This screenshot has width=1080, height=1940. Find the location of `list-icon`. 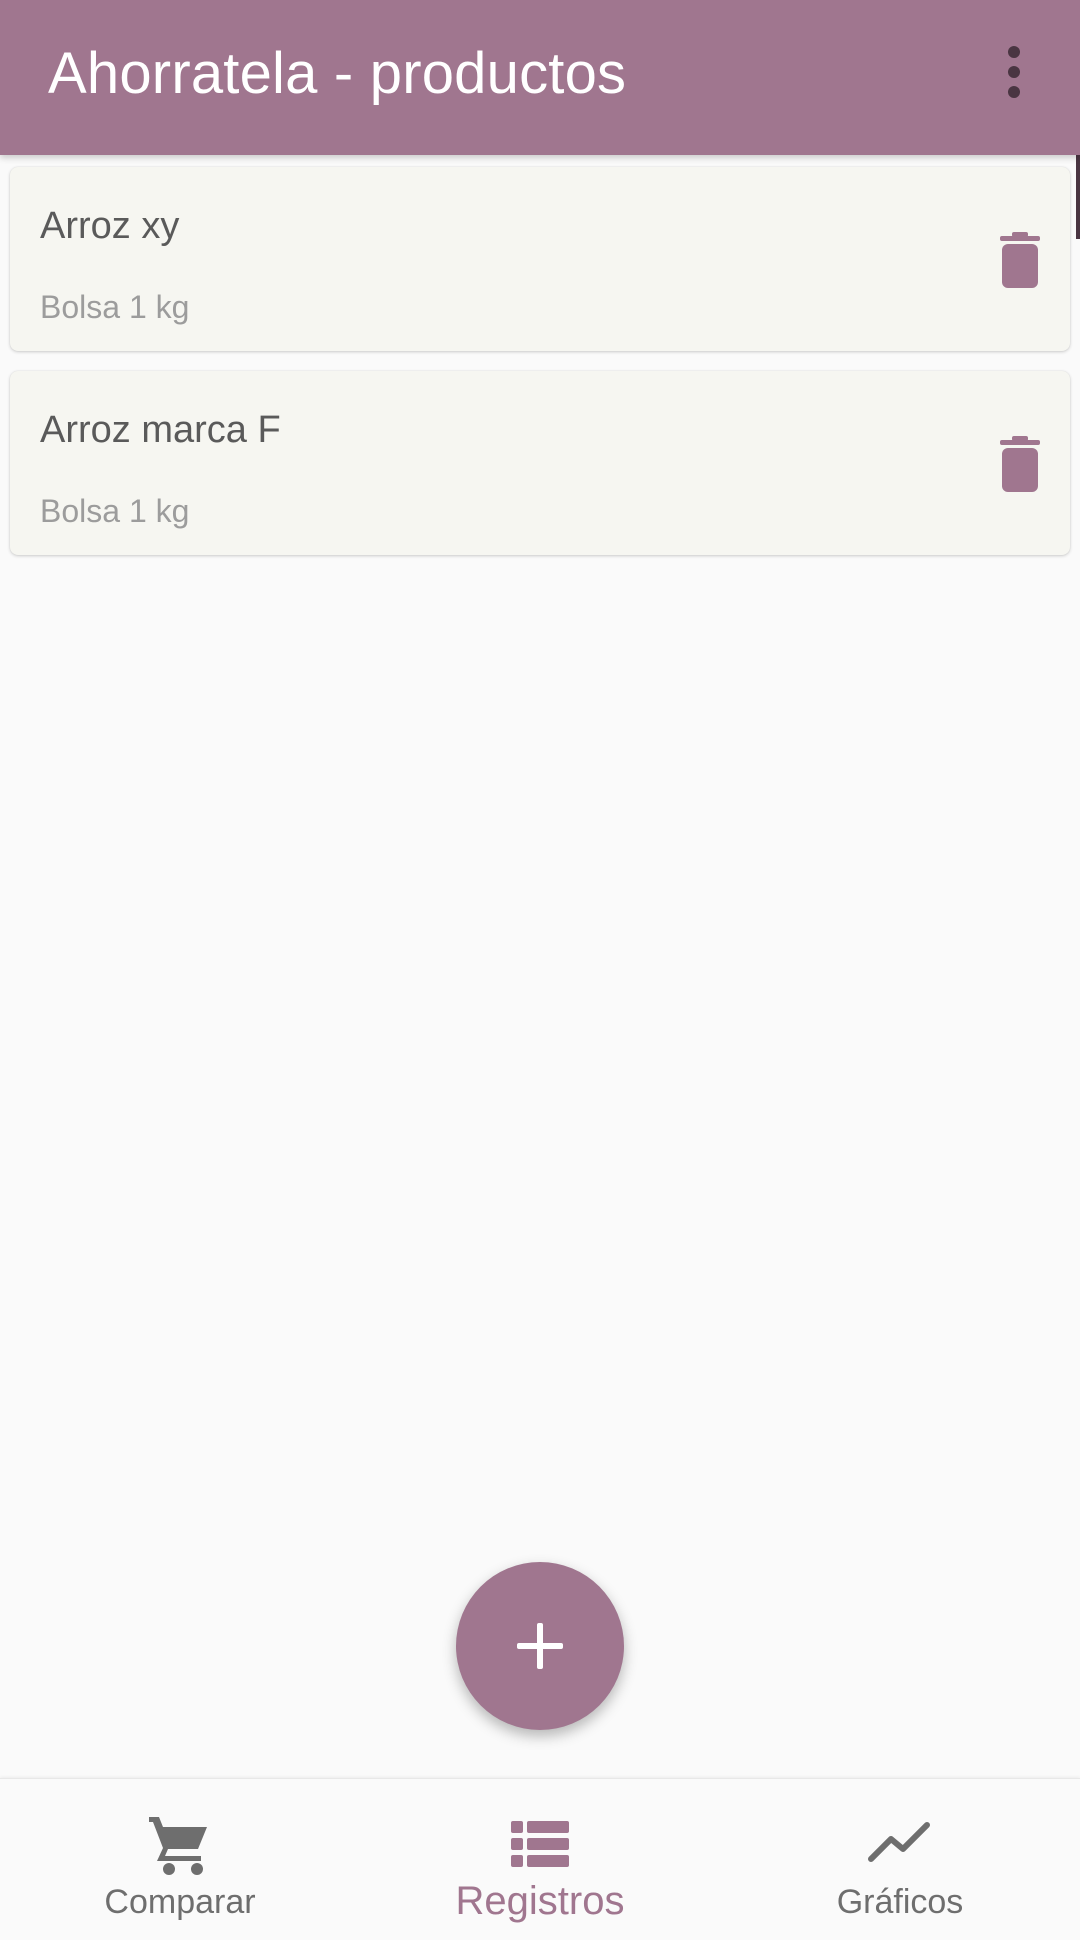

list-icon is located at coordinates (540, 1844).